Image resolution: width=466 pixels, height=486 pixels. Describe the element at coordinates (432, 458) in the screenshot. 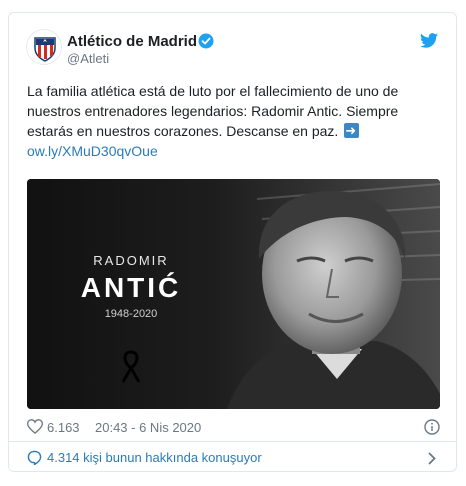

I see `chevron-right-icon` at that location.